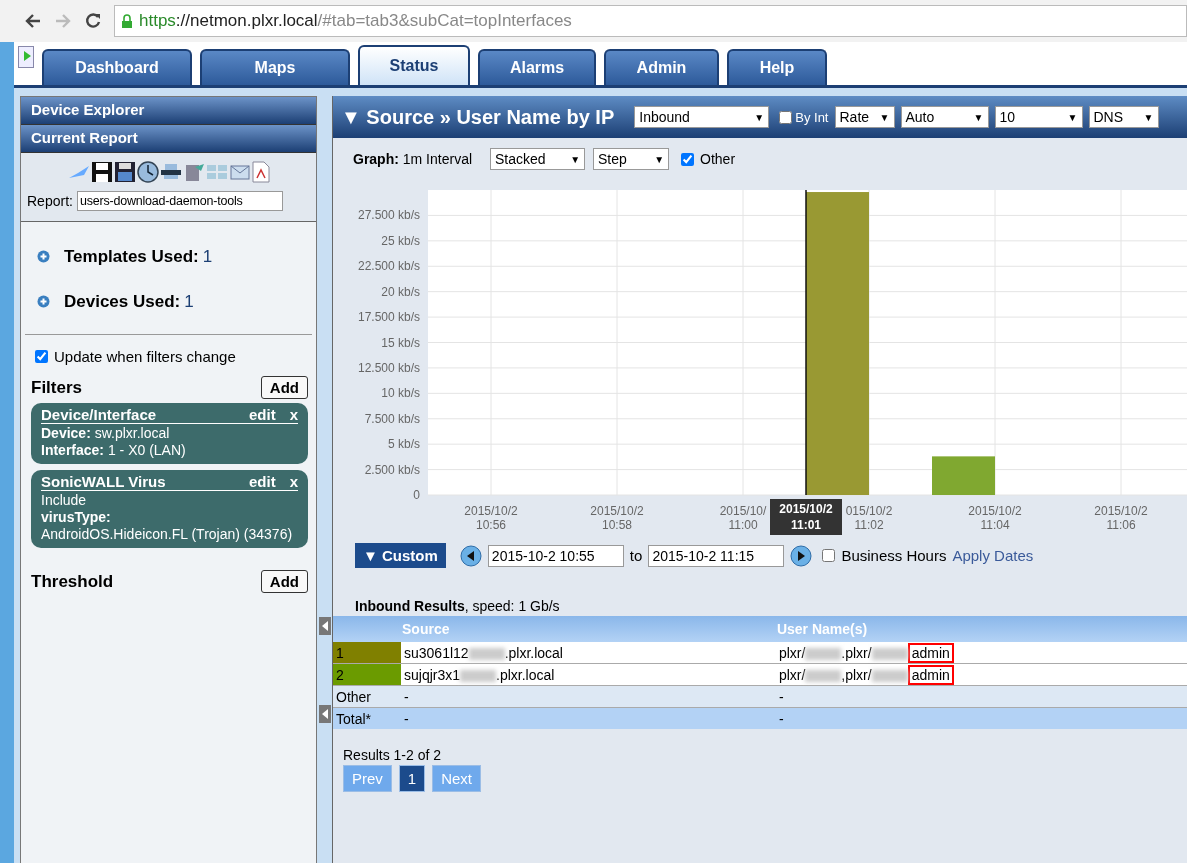  I want to click on save-icon, so click(101, 172).